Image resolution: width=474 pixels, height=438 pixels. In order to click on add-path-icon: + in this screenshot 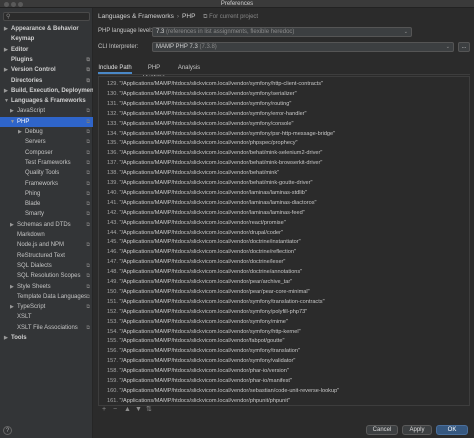, I will do `click(104, 409)`.